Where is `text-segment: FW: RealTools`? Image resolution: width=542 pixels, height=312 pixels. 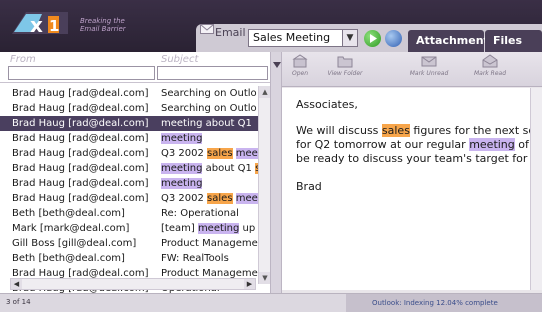 text-segment: FW: RealTools is located at coordinates (195, 258).